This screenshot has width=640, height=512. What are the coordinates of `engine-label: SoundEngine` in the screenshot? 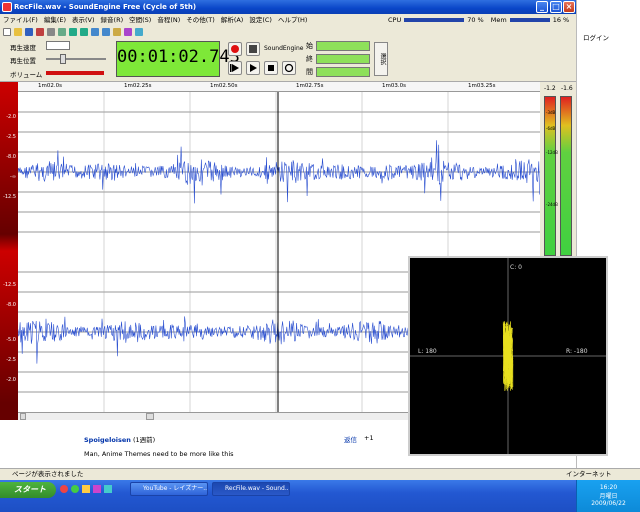 It's located at (284, 48).